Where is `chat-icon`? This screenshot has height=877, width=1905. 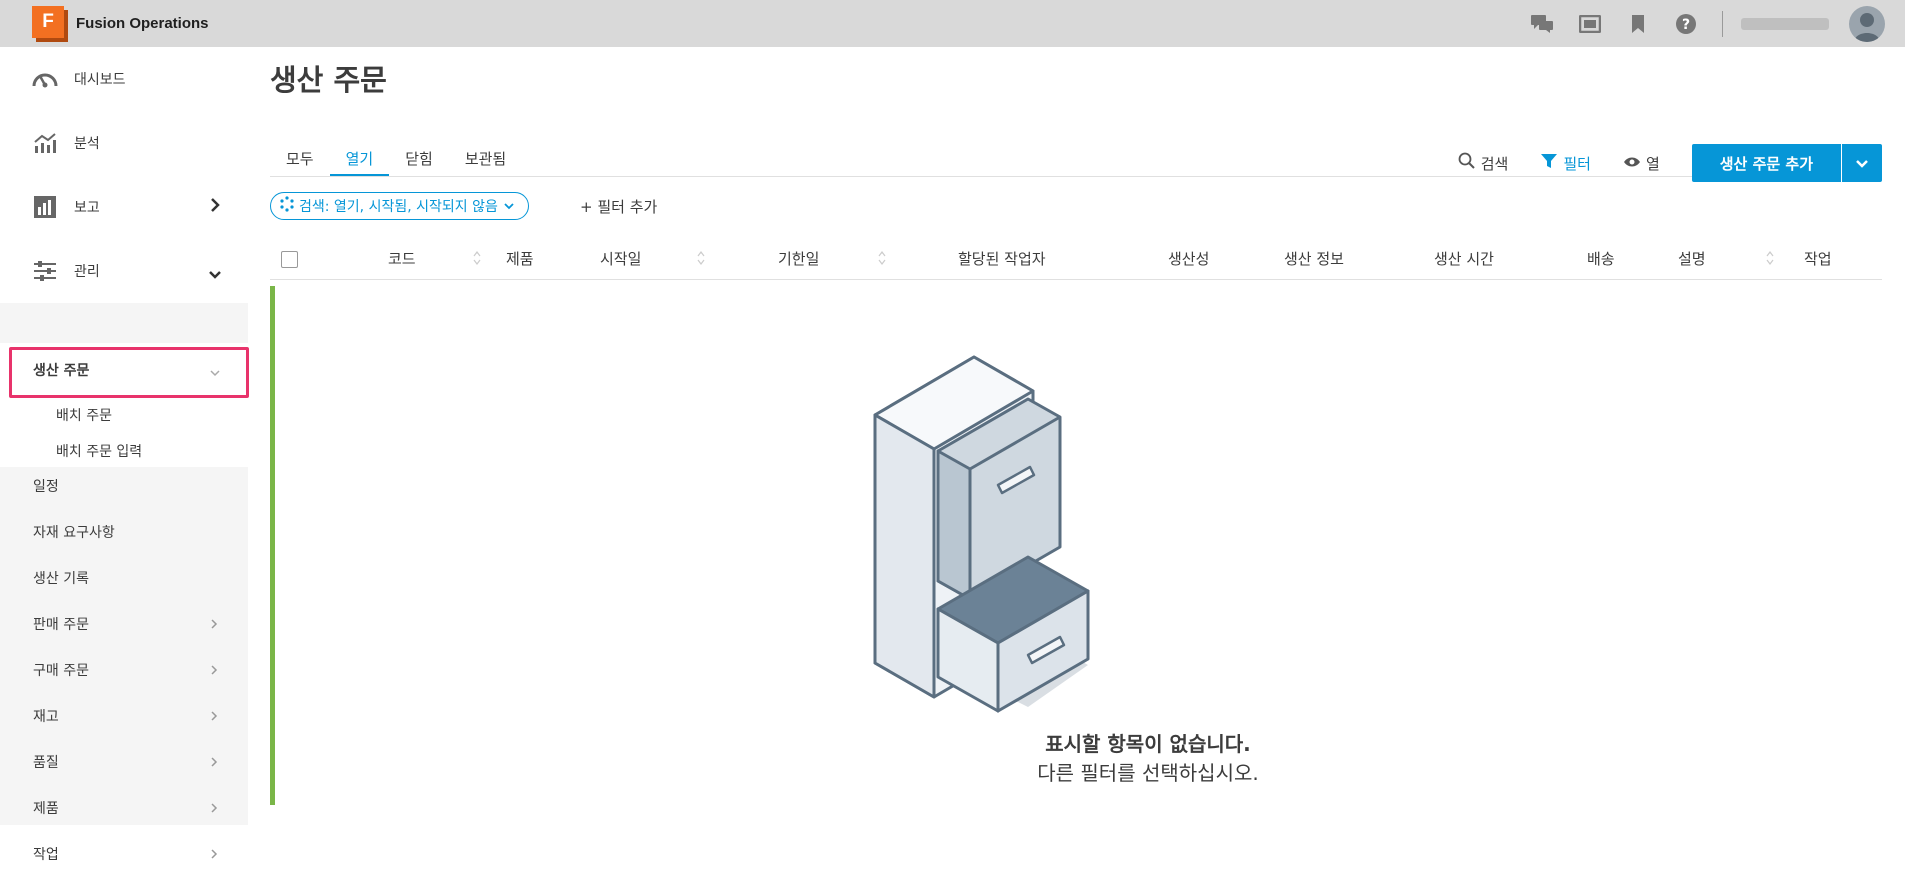 chat-icon is located at coordinates (1542, 24).